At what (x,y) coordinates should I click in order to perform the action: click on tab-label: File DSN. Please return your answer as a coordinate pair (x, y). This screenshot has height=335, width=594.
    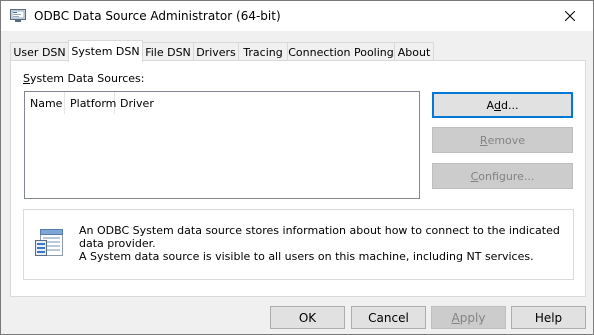
    Looking at the image, I should click on (168, 52).